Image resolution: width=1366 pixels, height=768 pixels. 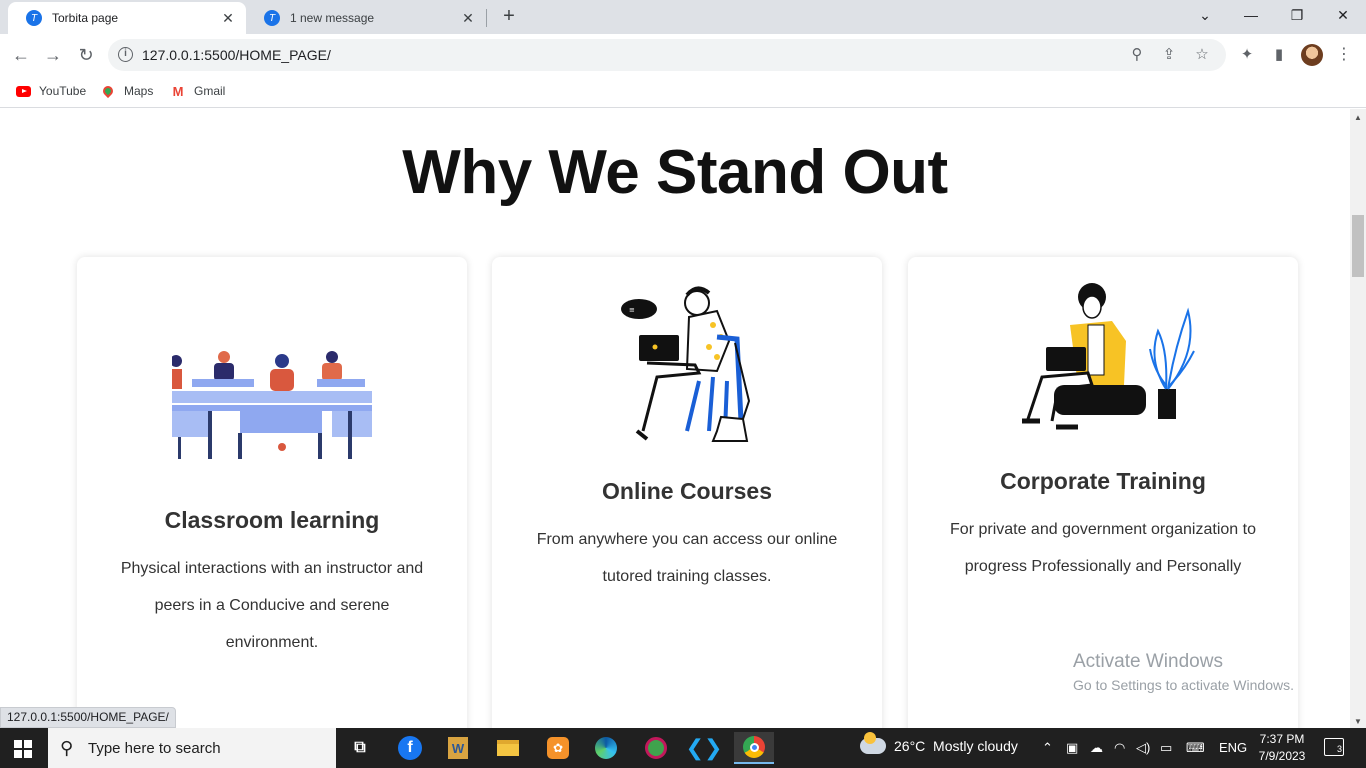 What do you see at coordinates (1343, 15) in the screenshot?
I see `close-window-button: ✕` at bounding box center [1343, 15].